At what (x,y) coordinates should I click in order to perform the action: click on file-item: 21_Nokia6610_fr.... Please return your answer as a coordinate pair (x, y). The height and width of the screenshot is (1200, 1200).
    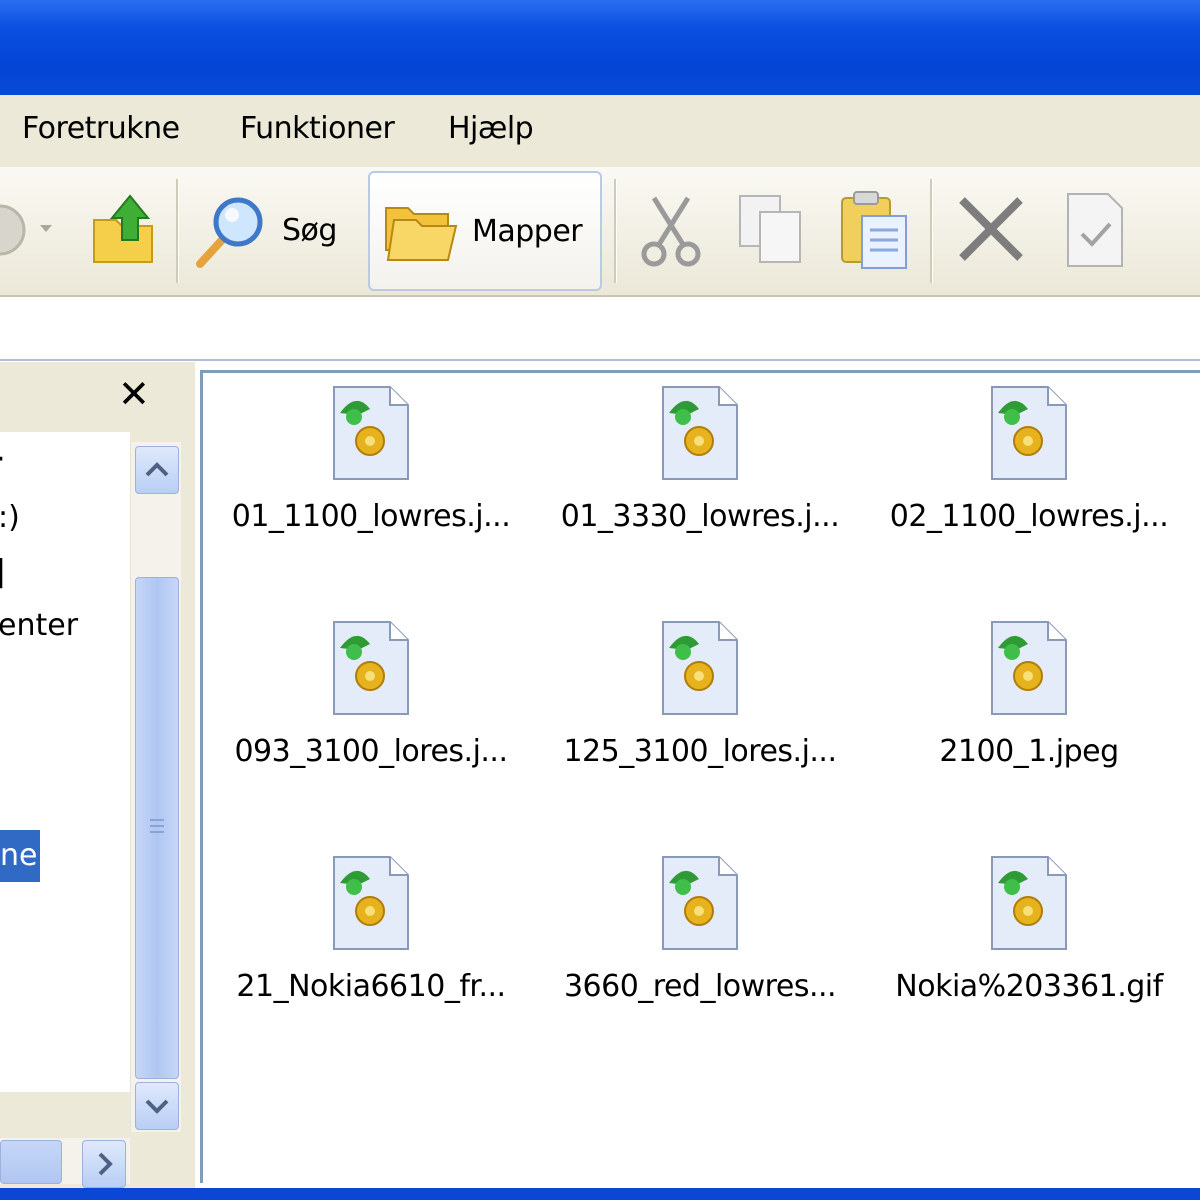
    Looking at the image, I should click on (371, 928).